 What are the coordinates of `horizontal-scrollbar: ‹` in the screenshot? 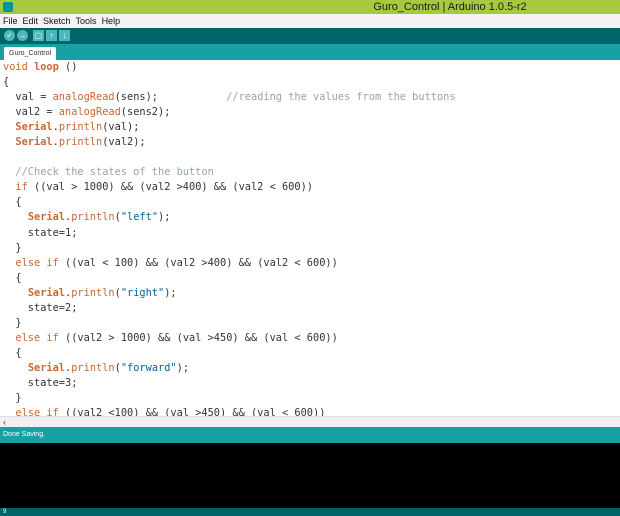 It's located at (310, 421).